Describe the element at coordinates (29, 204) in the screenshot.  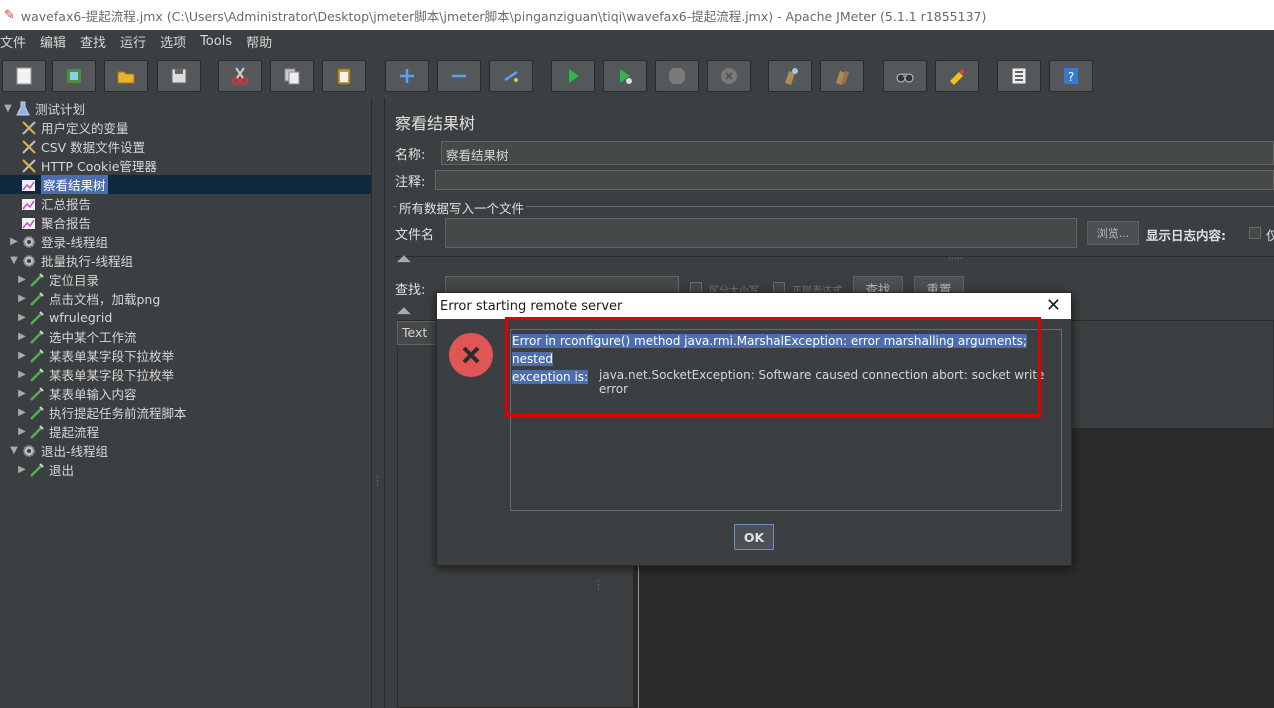
I see `listener-icon` at that location.